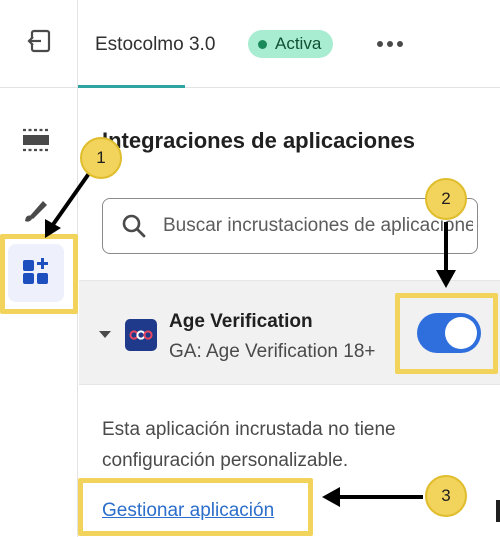 The height and width of the screenshot is (537, 500). I want to click on app-subtitle: GA: Age Verification 18+, so click(272, 351).